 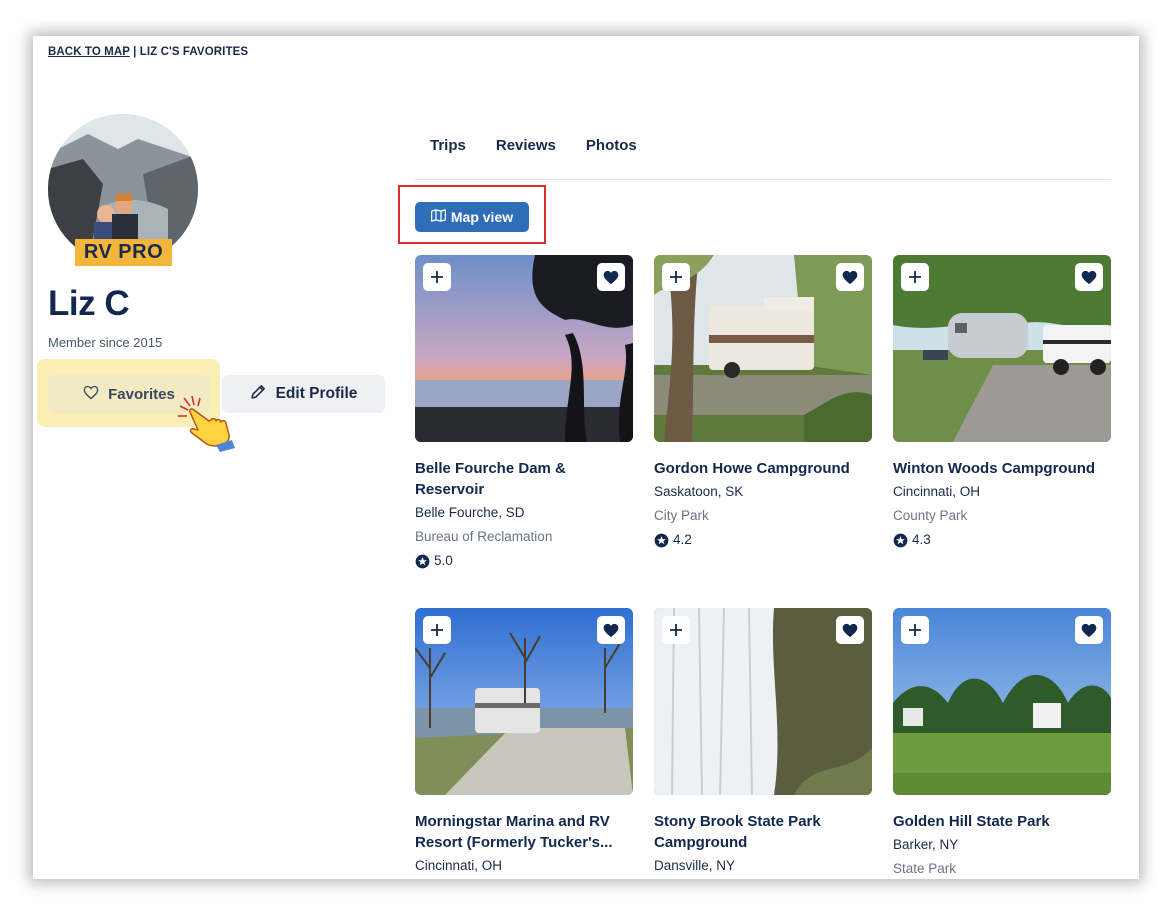 What do you see at coordinates (524, 479) in the screenshot?
I see `campground-title: Belle Fourche Dam & Reservoir` at bounding box center [524, 479].